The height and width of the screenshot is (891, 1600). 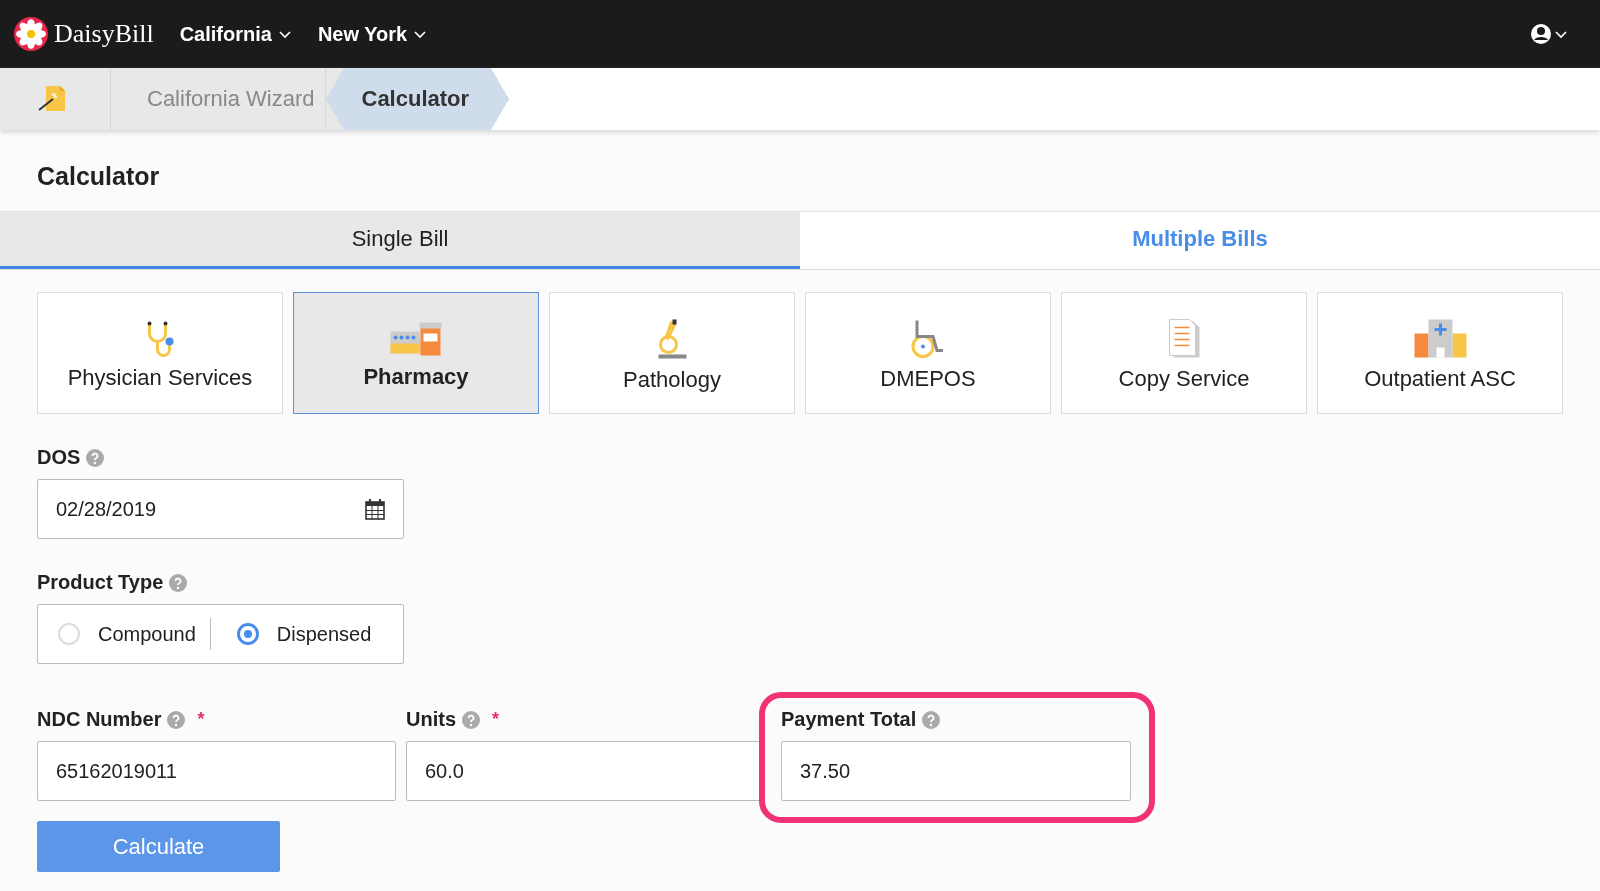 What do you see at coordinates (216, 771) in the screenshot?
I see `text-field: 65162019011` at bounding box center [216, 771].